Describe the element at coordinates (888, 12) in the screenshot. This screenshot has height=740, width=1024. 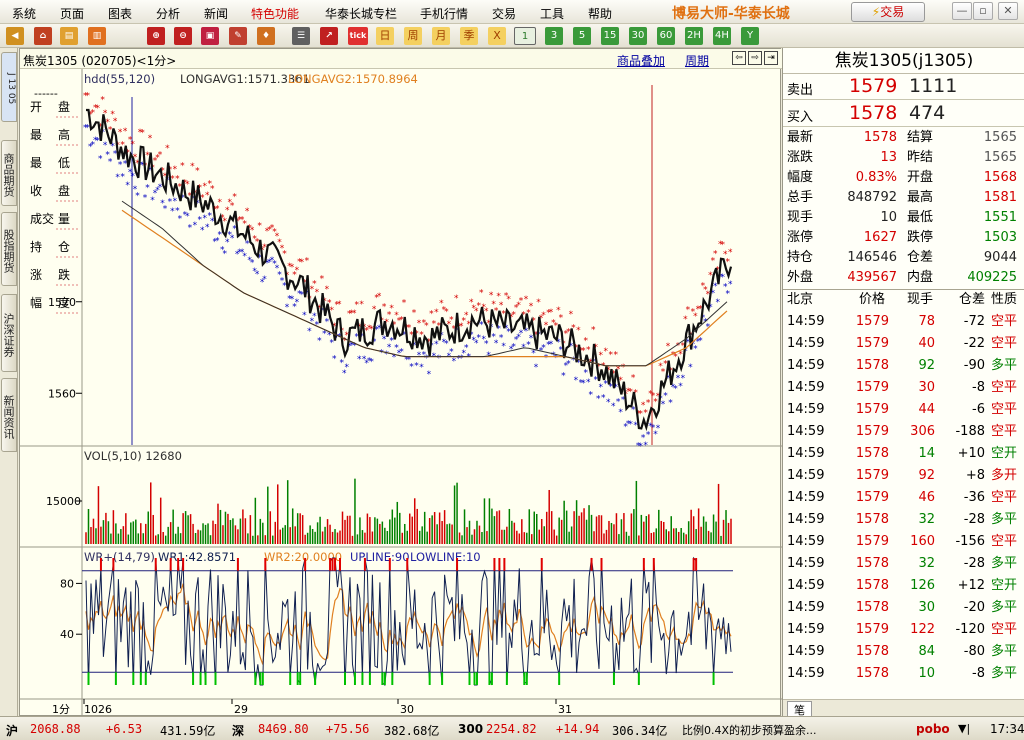
I see `trade-button: ⚡交易` at that location.